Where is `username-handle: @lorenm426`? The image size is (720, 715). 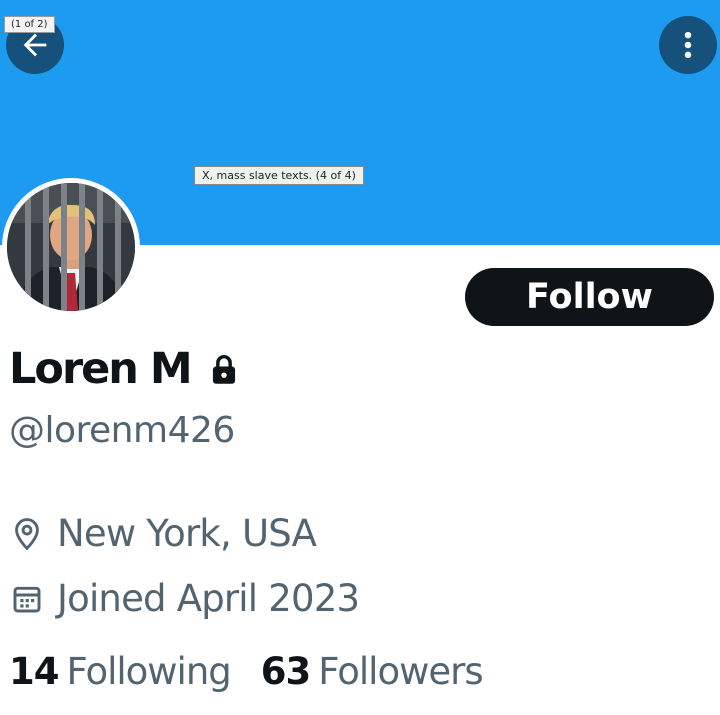
username-handle: @lorenm426 is located at coordinates (122, 430).